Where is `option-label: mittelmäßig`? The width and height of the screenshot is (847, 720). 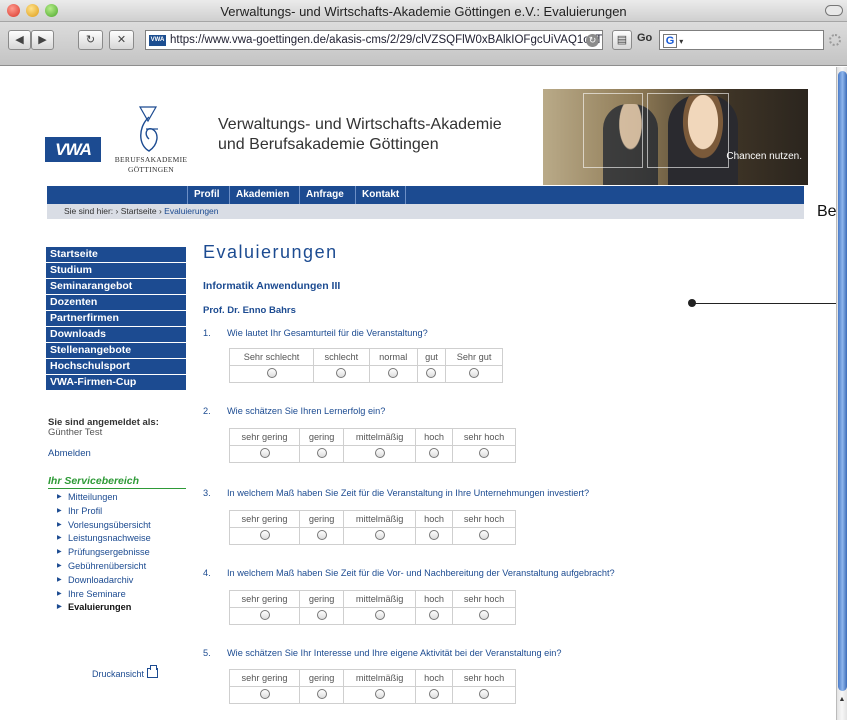 option-label: mittelmäßig is located at coordinates (380, 519).